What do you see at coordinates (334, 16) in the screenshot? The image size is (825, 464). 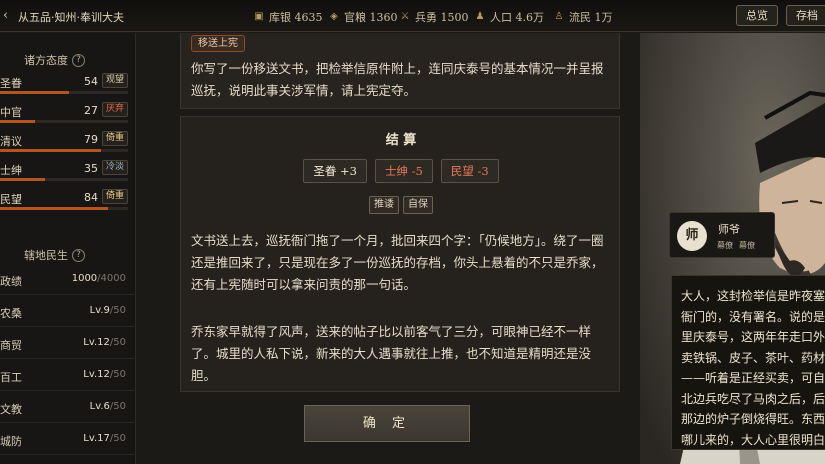 I see `grain-icon: ◈` at bounding box center [334, 16].